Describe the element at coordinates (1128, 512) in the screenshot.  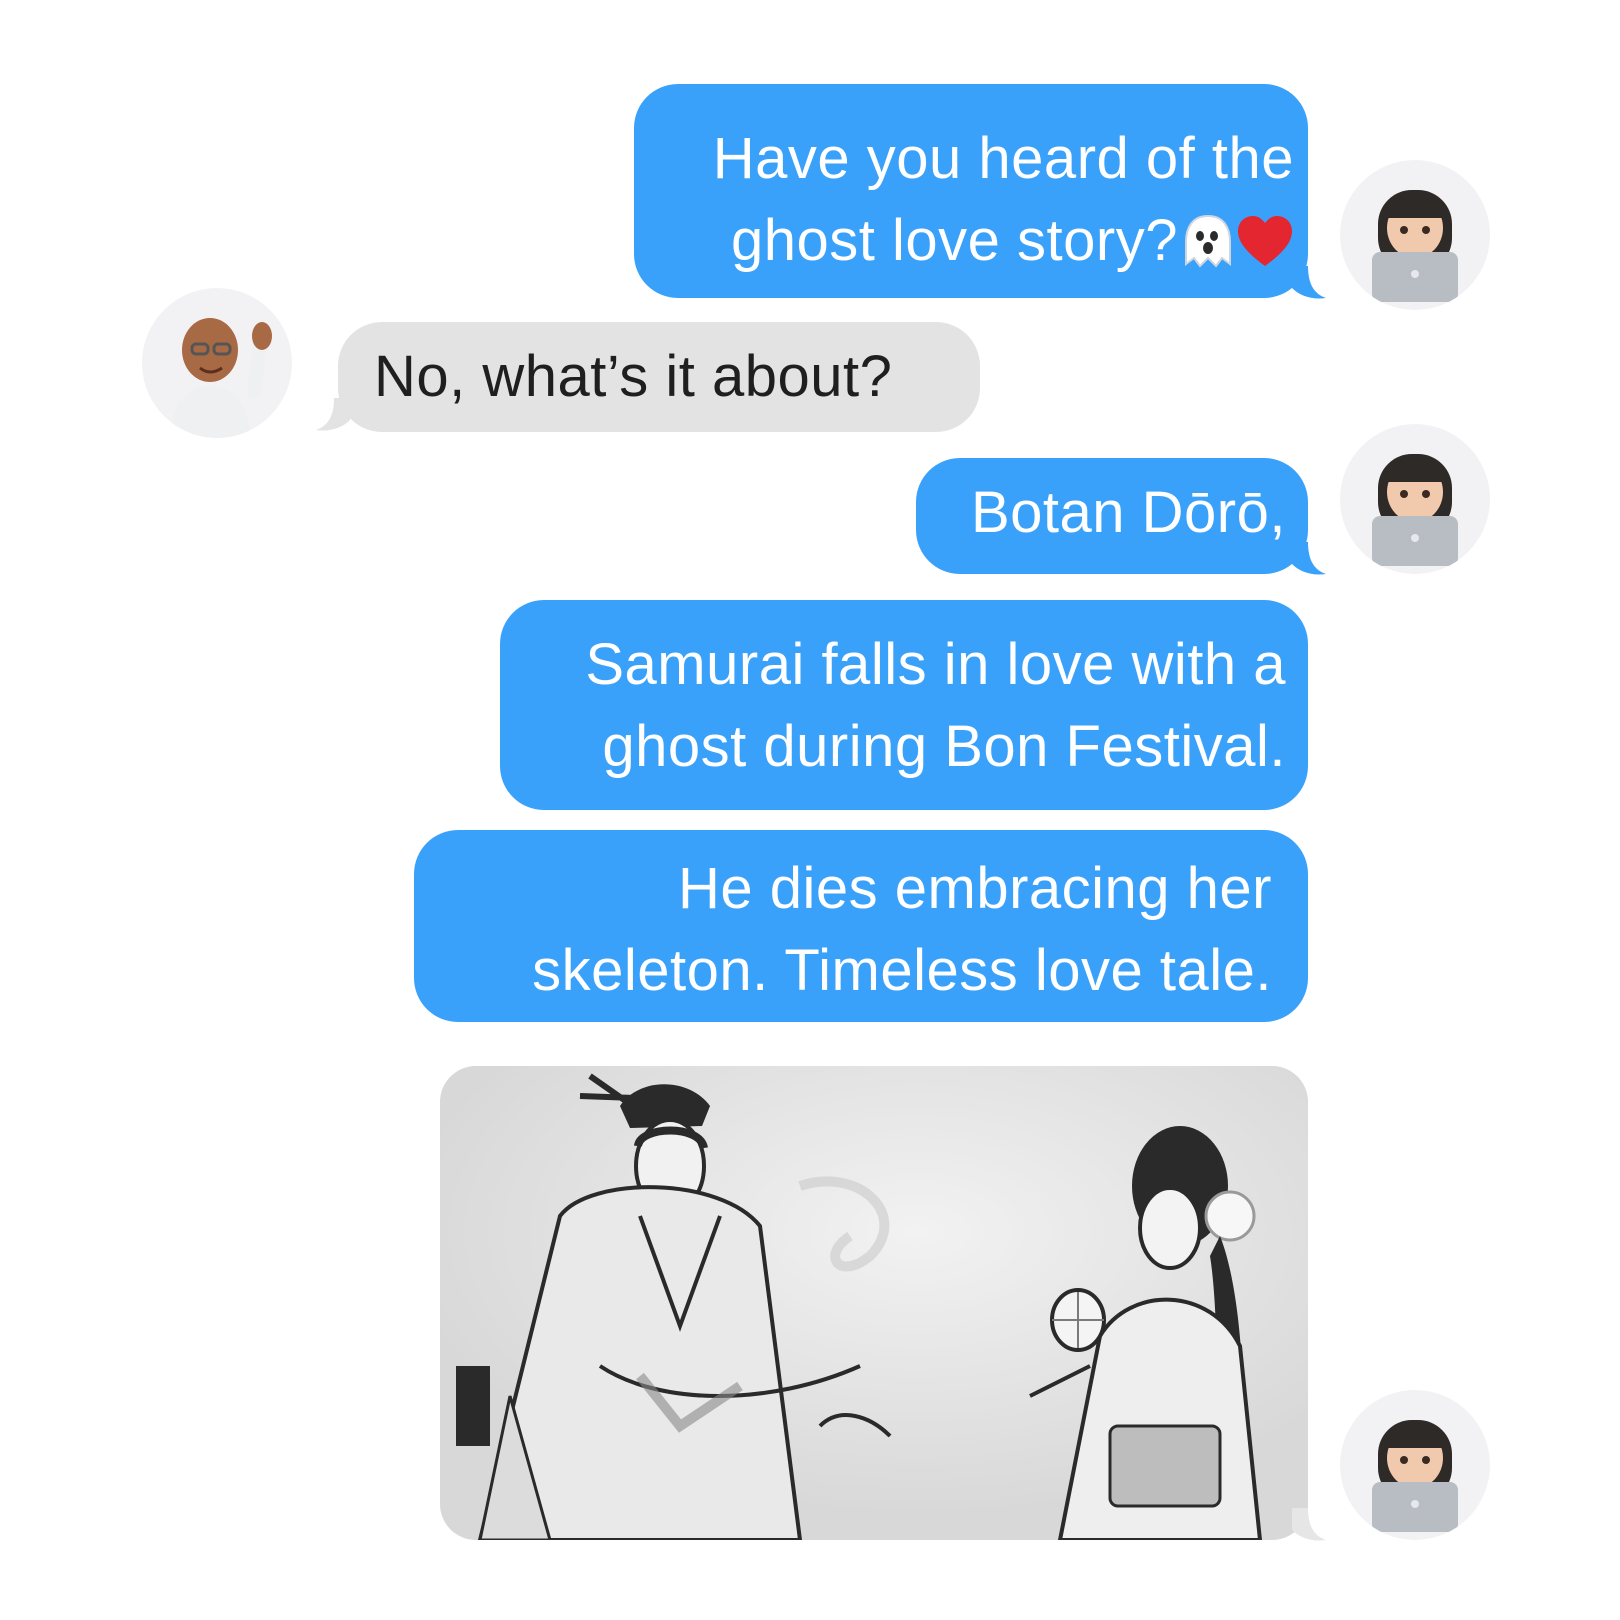
I see `message-text-line: Botan Dōrō,` at that location.